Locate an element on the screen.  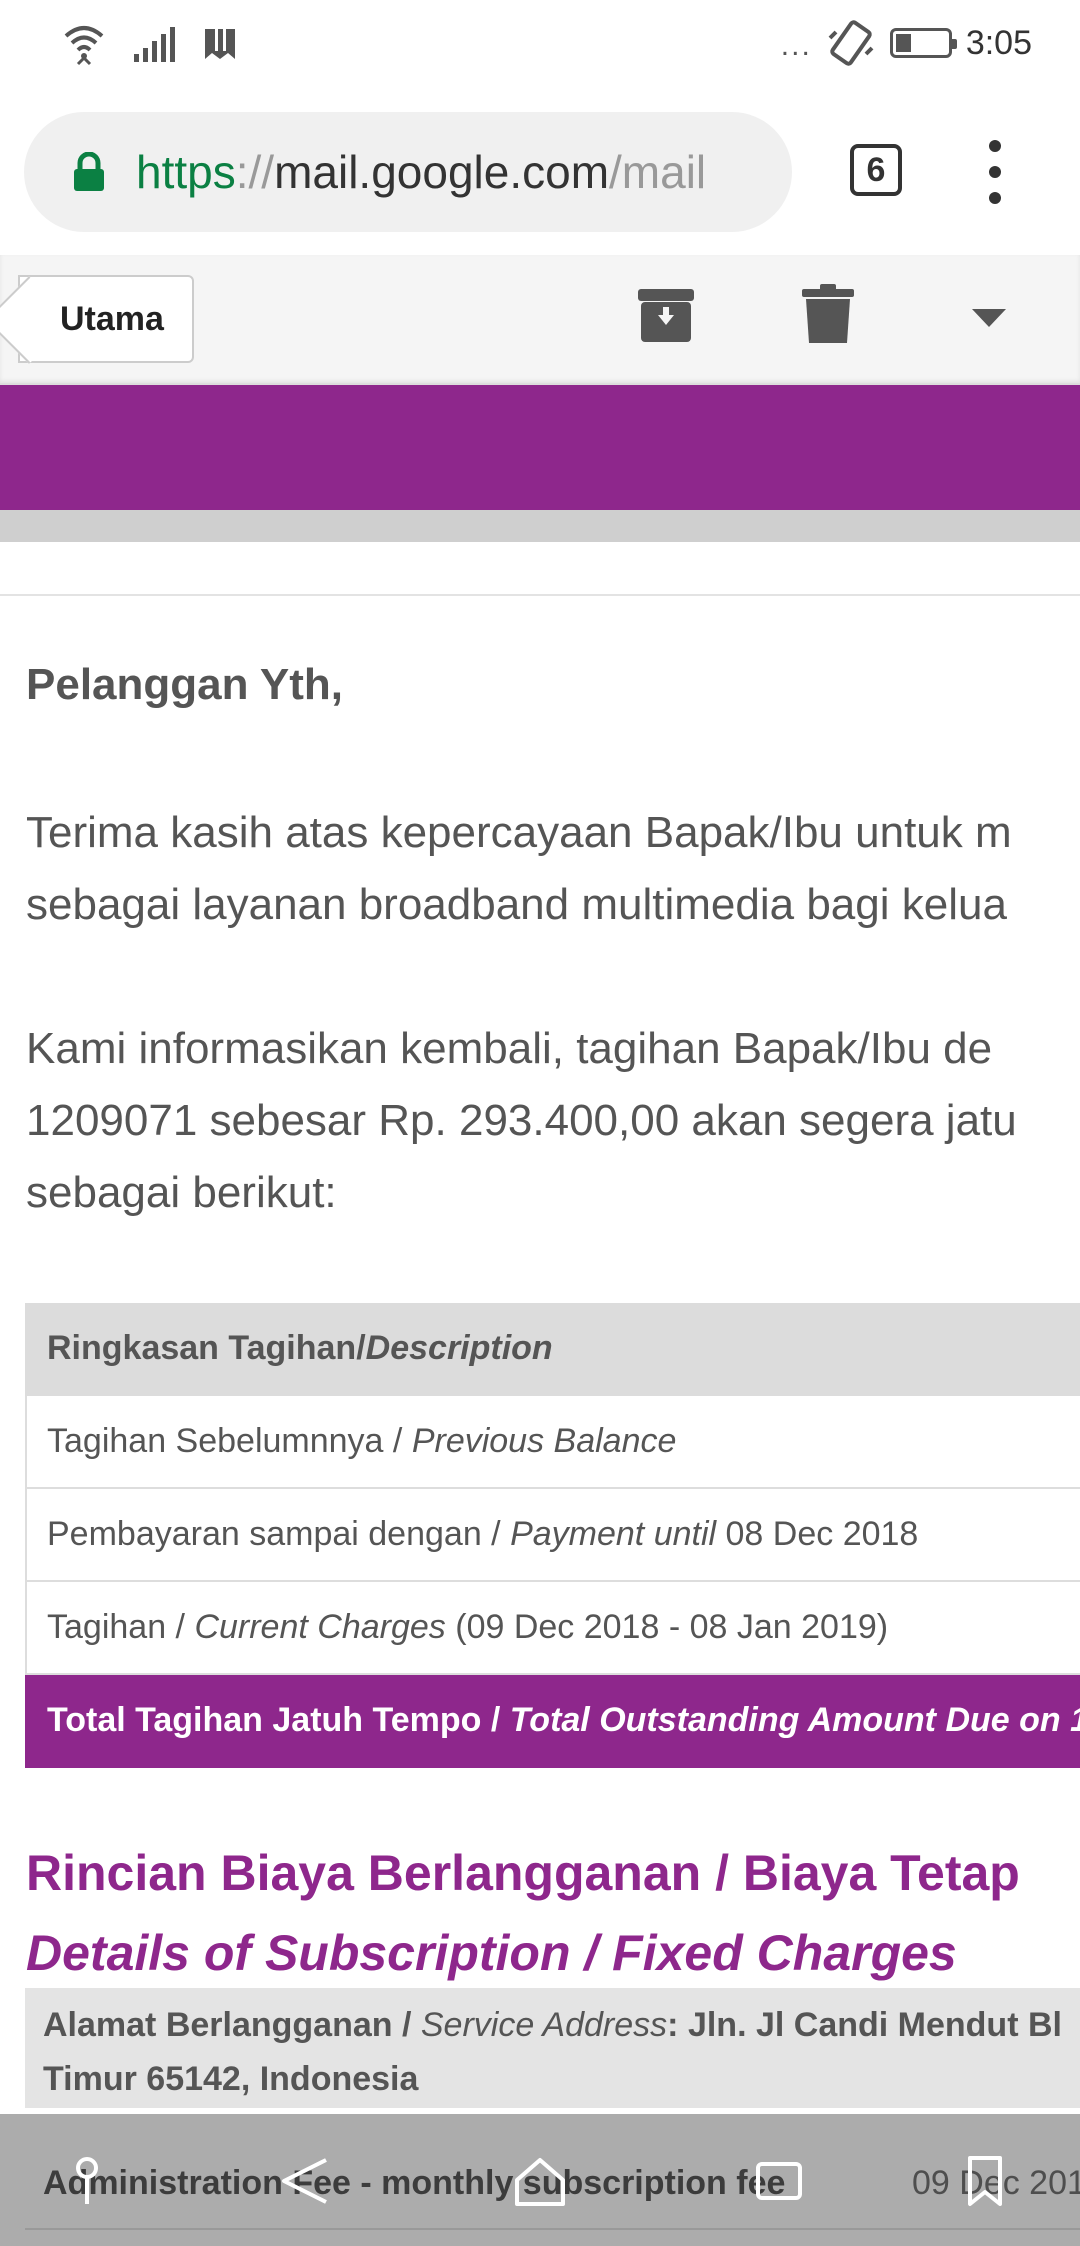
home-icon is located at coordinates (540, 2181).